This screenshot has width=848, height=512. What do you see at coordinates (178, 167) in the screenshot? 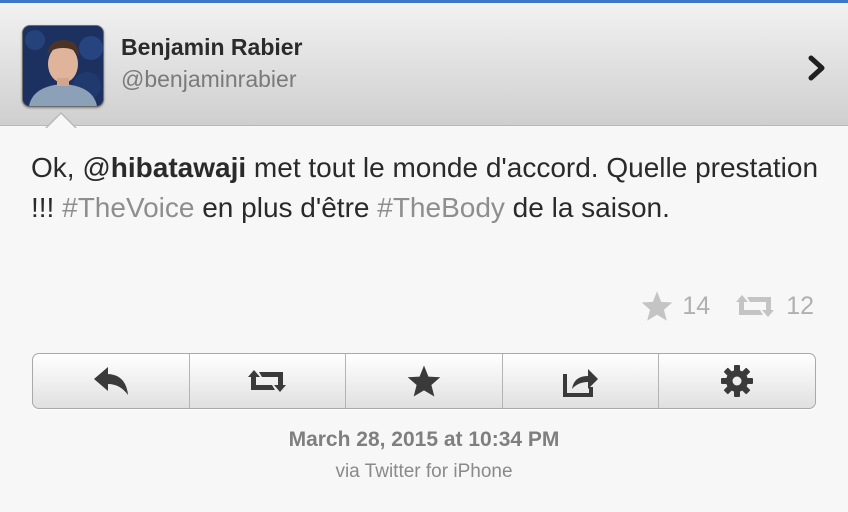
I see `mention-name: hibatawaji` at bounding box center [178, 167].